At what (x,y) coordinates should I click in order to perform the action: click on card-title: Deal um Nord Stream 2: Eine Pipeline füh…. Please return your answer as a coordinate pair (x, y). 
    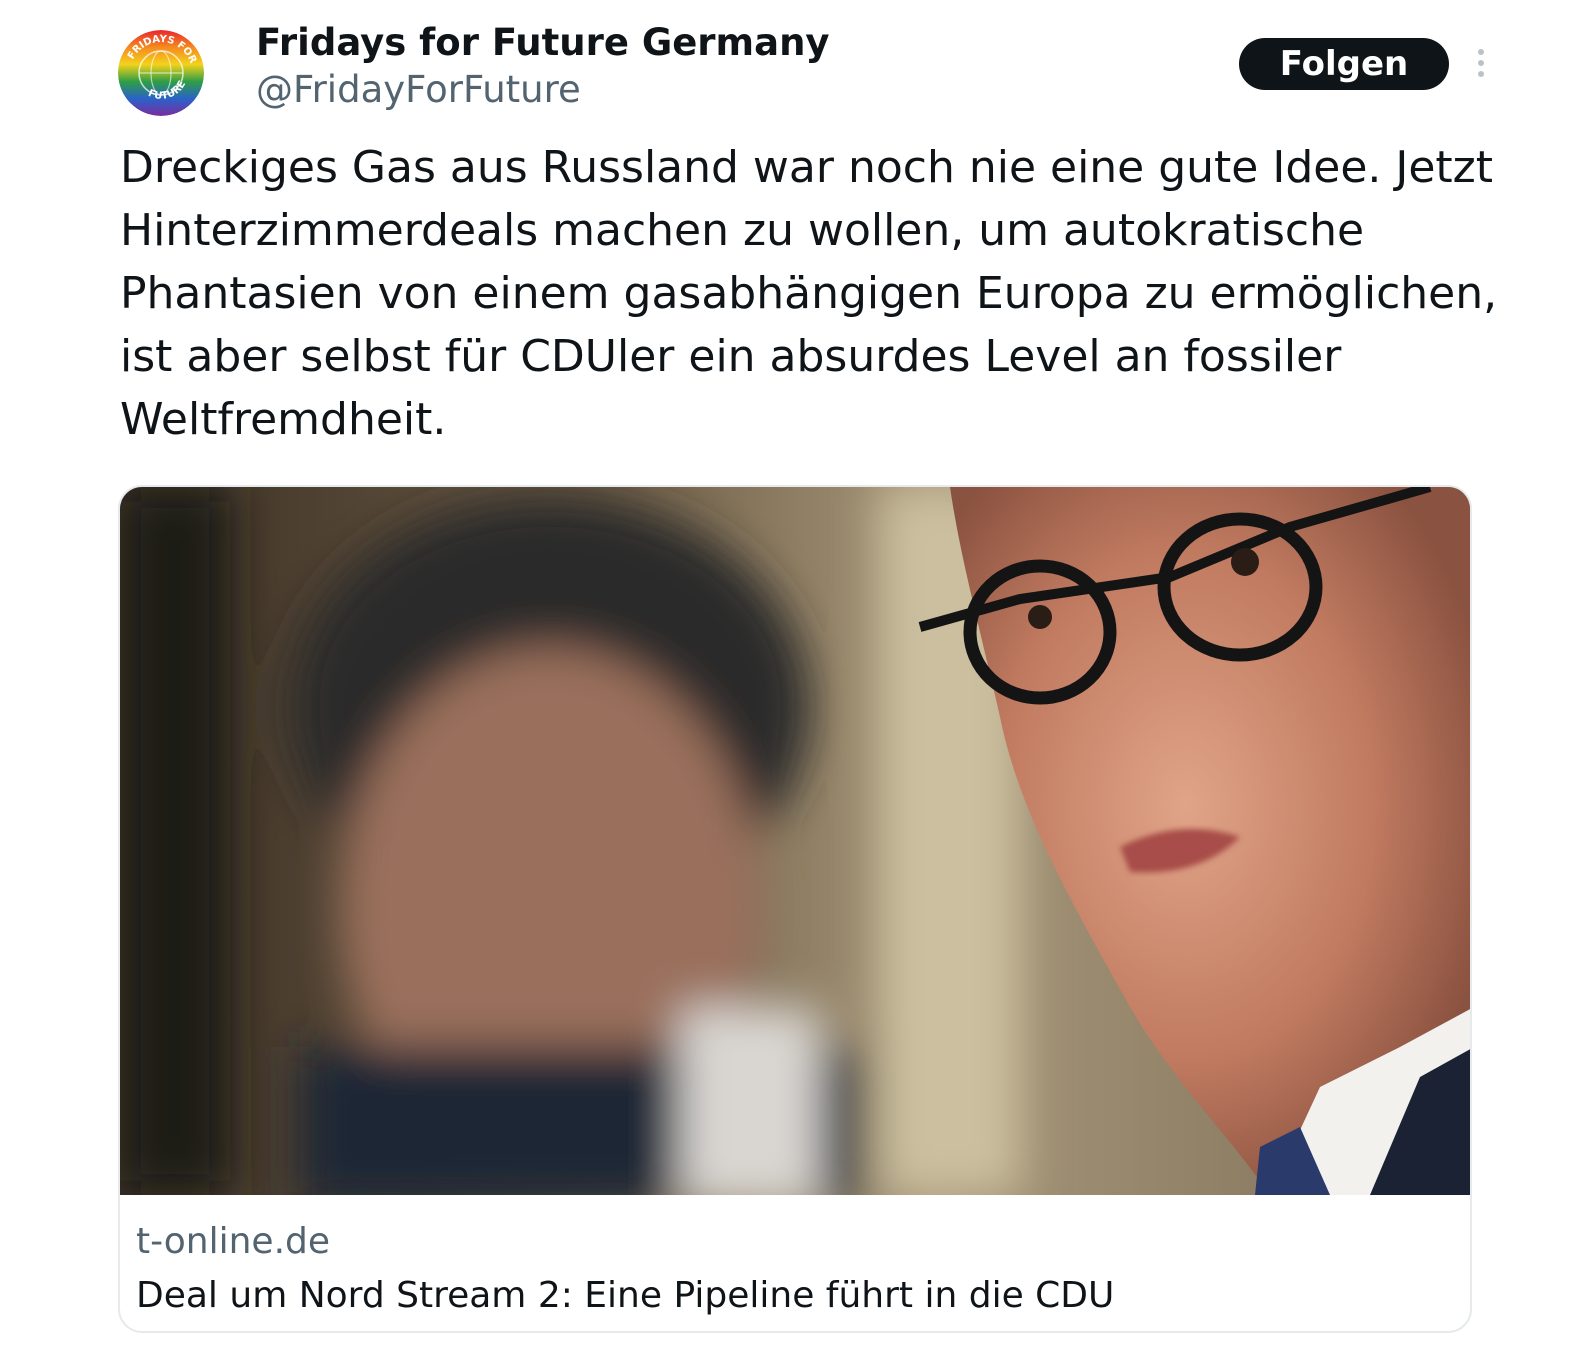
    Looking at the image, I should click on (625, 1295).